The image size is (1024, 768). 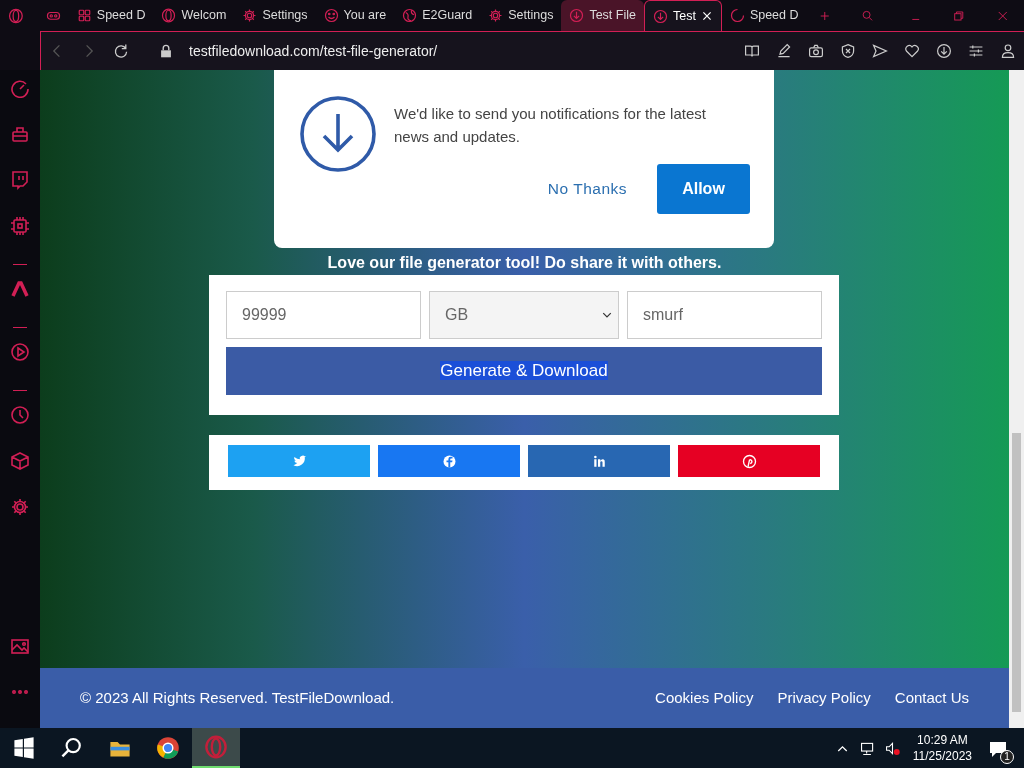 I want to click on notification-count: 1, so click(x=1007, y=757).